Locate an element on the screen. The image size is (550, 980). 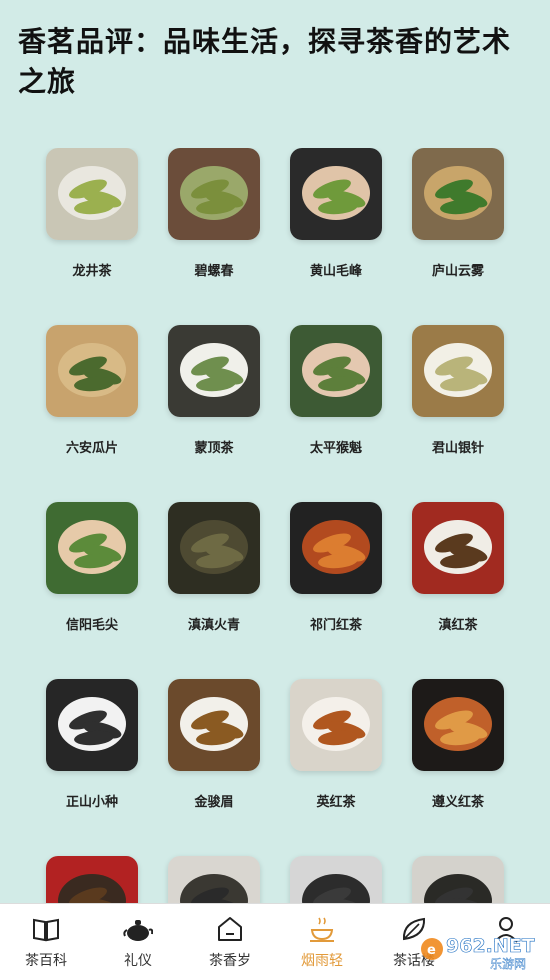
tea-item: 黄山毛峰 is located at coordinates (336, 223).